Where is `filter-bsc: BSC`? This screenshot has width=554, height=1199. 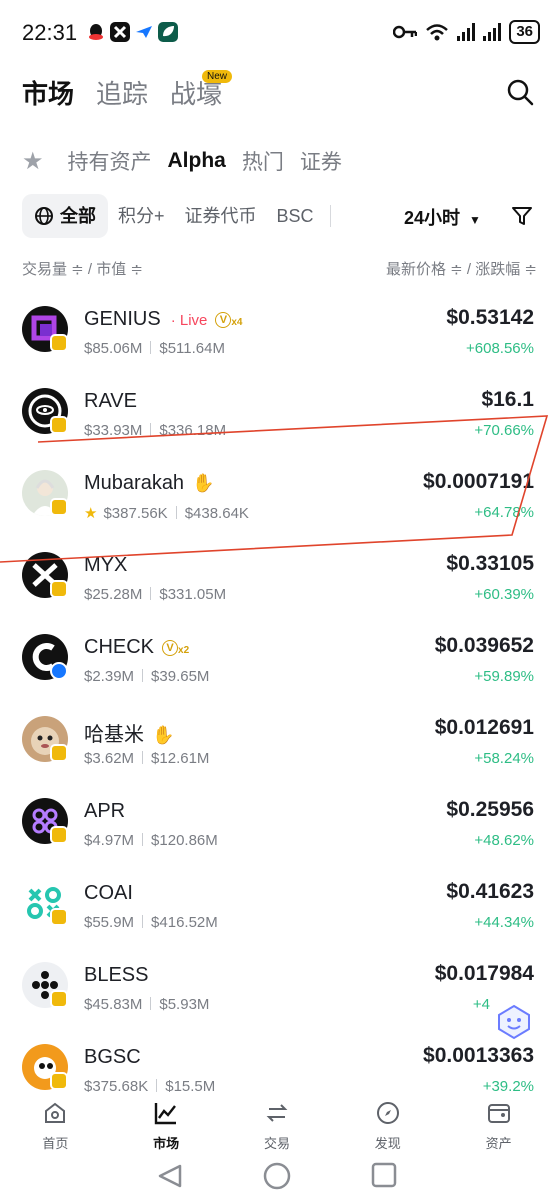
filter-bsc: BSC is located at coordinates (295, 216).